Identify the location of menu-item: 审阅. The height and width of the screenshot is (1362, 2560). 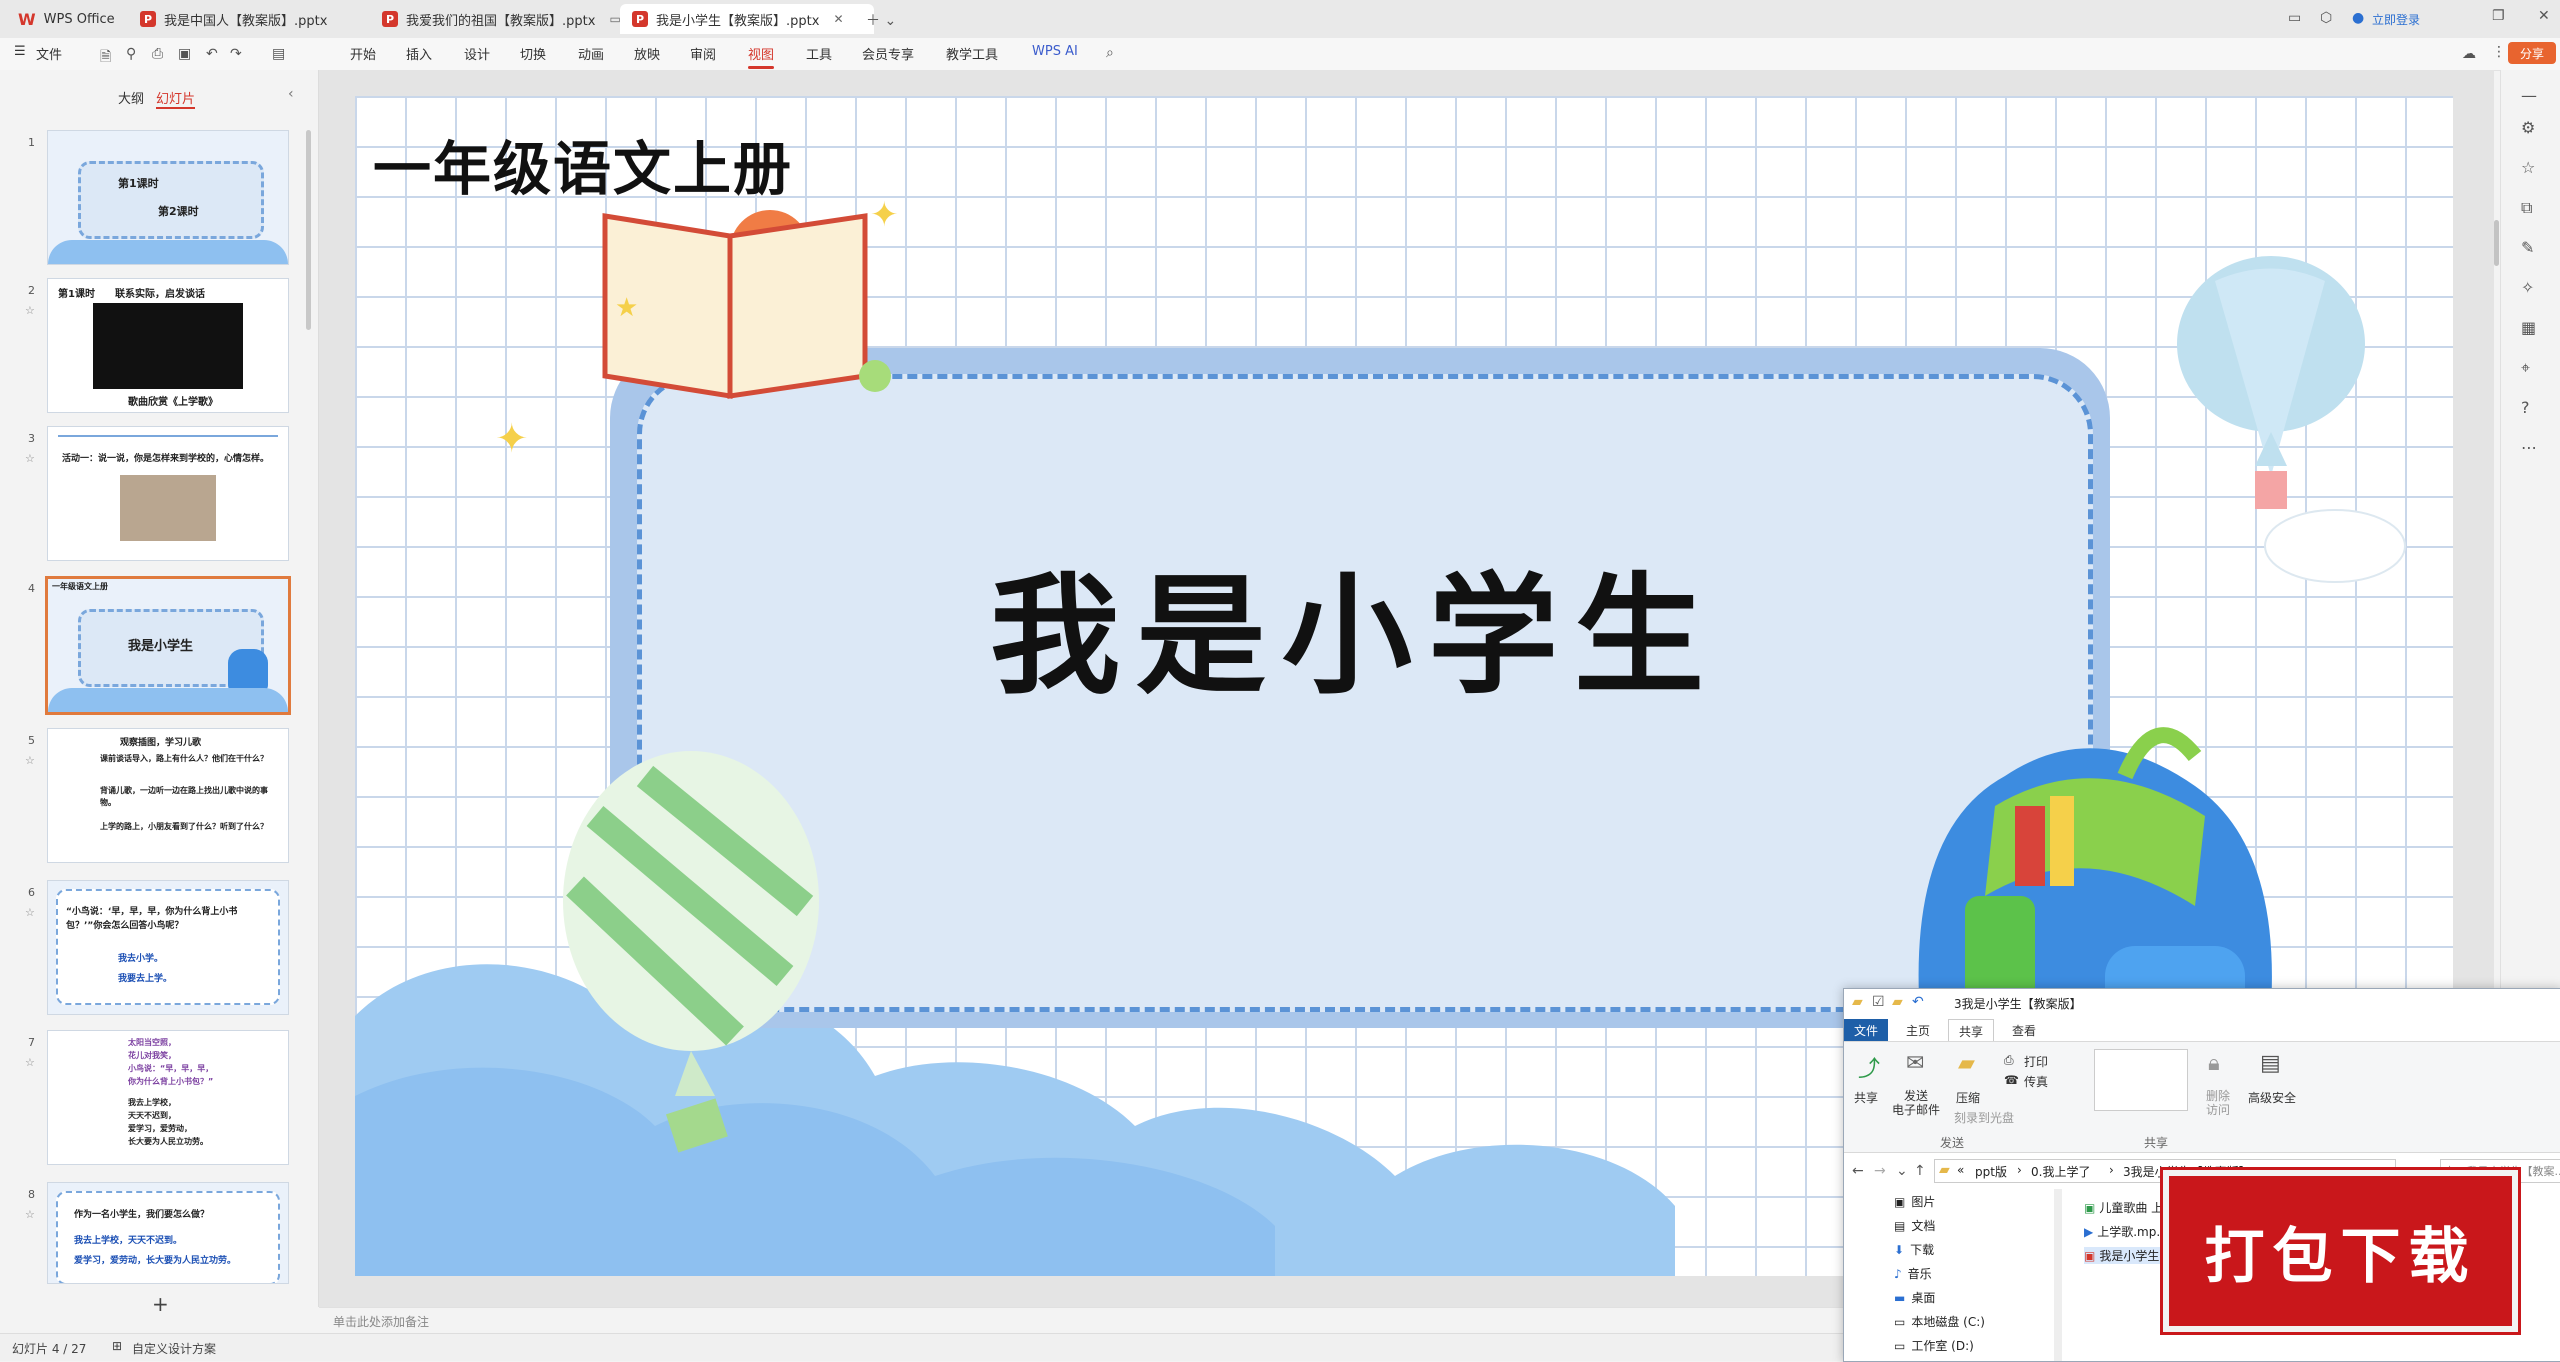
(703, 53).